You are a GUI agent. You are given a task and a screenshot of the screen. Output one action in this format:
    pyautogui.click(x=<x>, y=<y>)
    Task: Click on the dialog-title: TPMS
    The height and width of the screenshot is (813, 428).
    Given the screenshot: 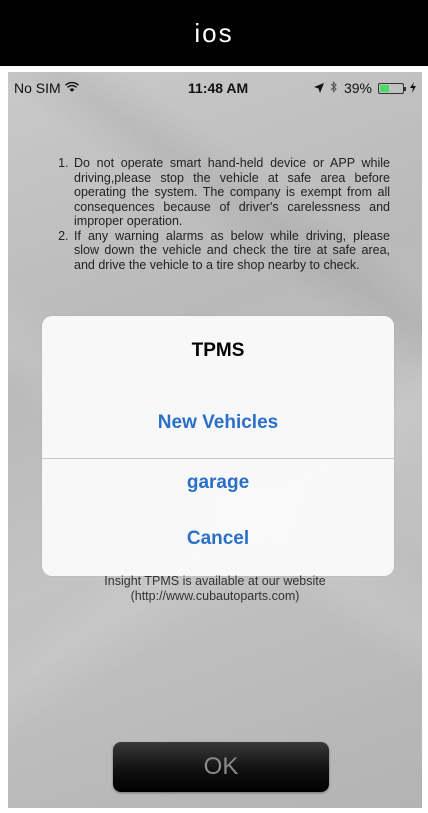 What is the action you would take?
    pyautogui.click(x=218, y=350)
    